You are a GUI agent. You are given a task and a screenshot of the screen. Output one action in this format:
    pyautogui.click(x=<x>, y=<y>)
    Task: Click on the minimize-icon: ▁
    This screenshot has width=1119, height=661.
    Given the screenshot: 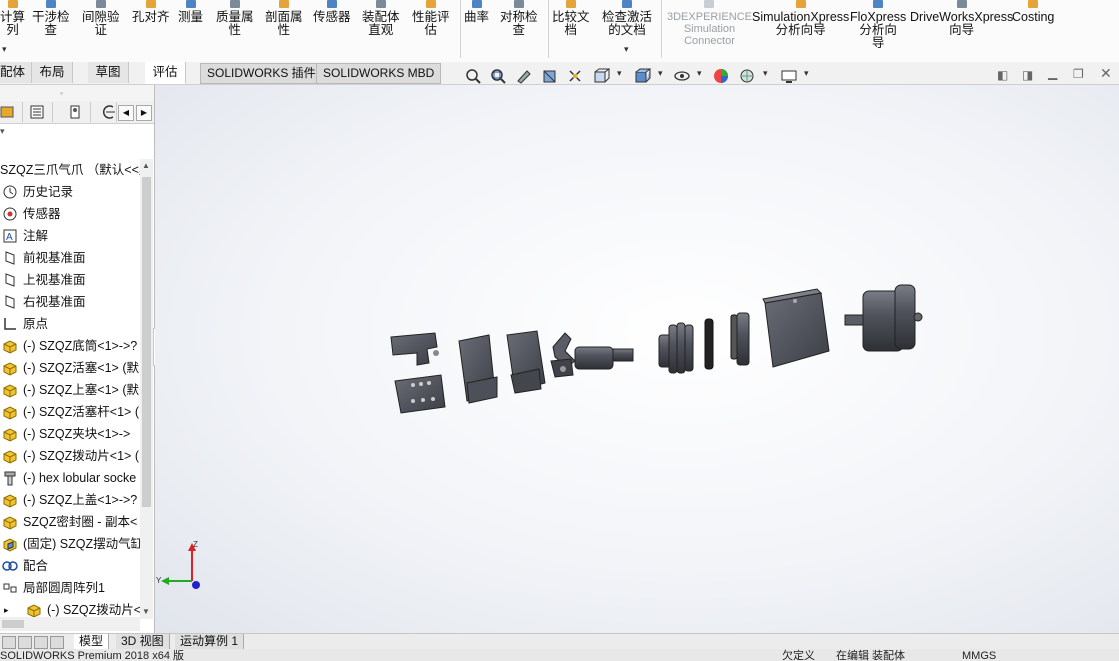 What is the action you would take?
    pyautogui.click(x=1052, y=73)
    